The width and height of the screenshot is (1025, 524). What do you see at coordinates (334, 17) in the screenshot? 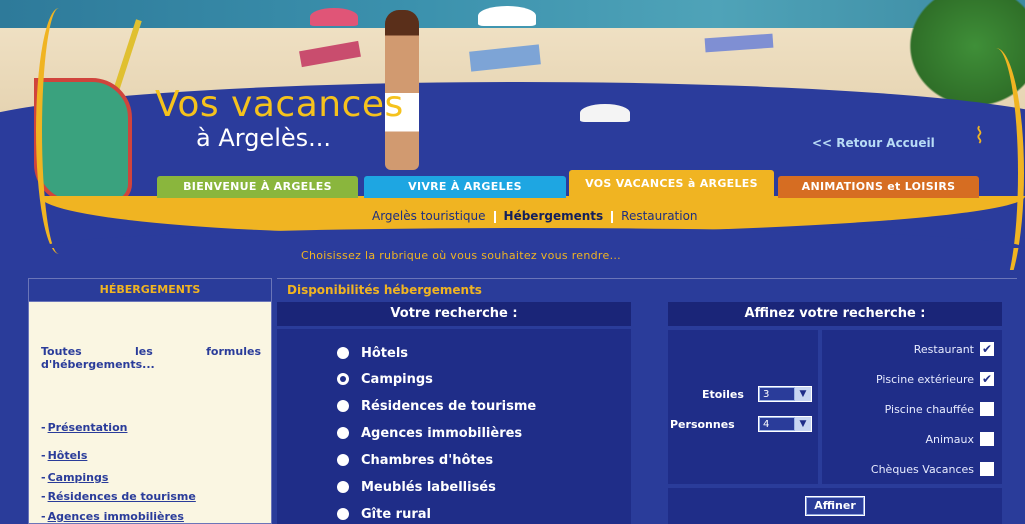
I see `parasol-pink` at bounding box center [334, 17].